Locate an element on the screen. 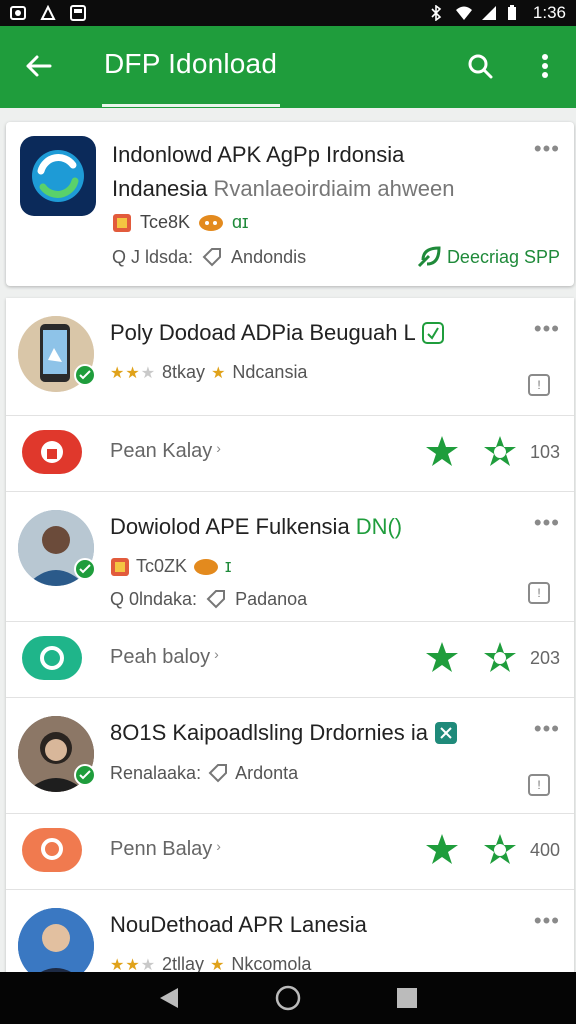 This screenshot has width=576, height=1024. triangle-back-icon is located at coordinates (169, 998).